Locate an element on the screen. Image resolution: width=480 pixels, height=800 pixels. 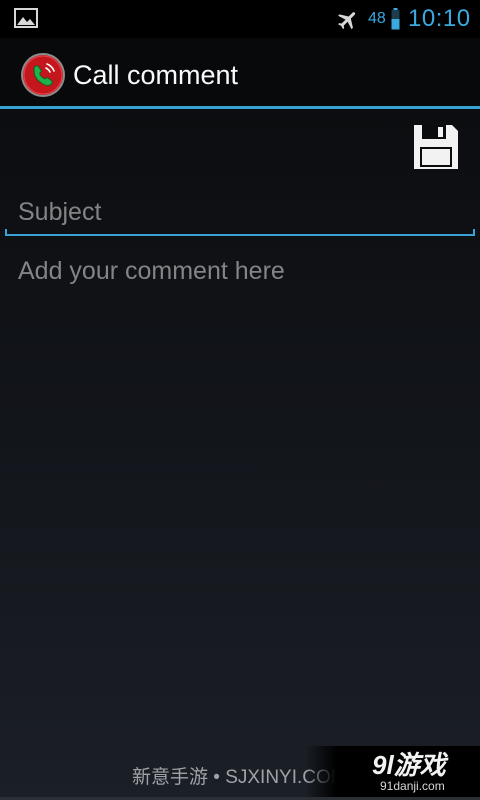
page-title: Call comment is located at coordinates (156, 75).